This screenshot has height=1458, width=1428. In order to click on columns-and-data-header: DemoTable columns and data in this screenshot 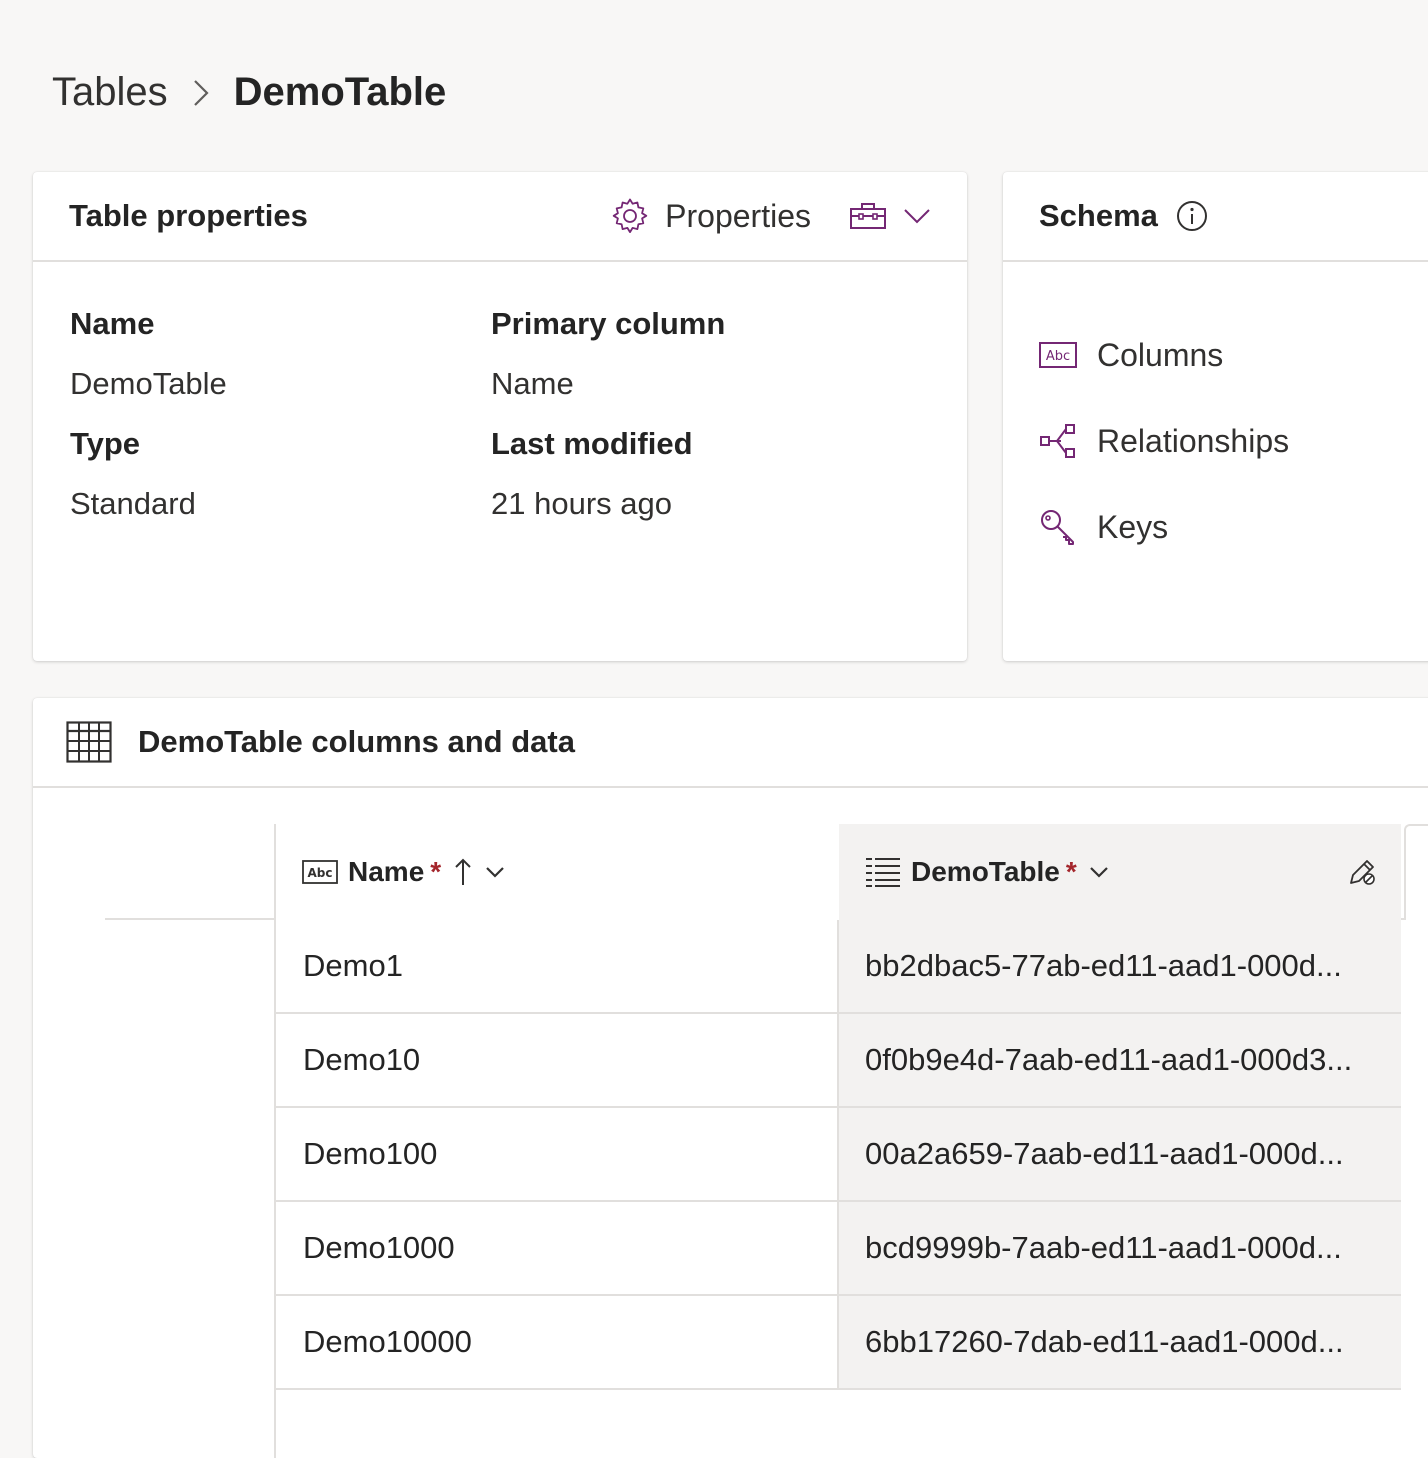, I will do `click(730, 743)`.